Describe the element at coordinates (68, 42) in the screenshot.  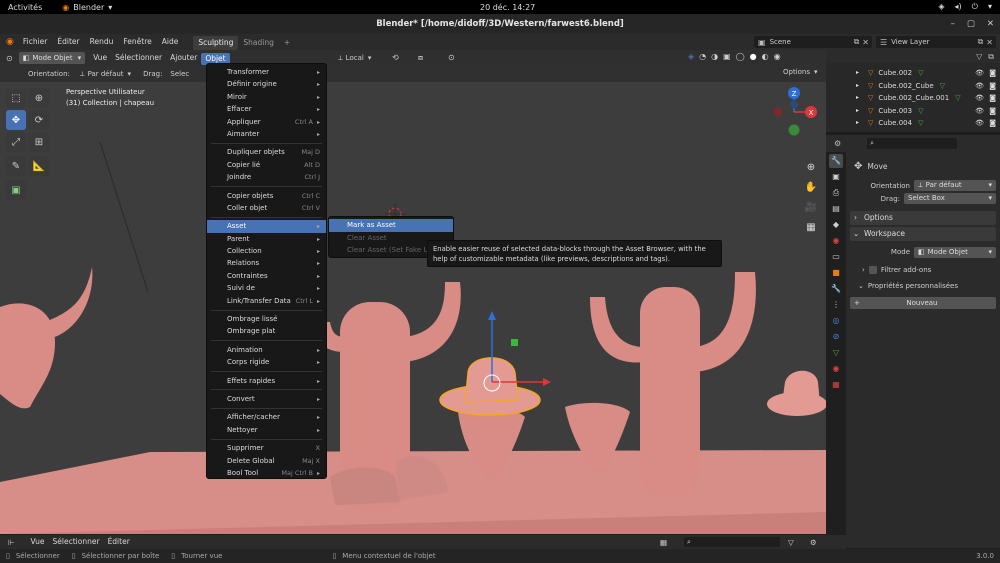
I see `menu-editer: Éditer` at that location.